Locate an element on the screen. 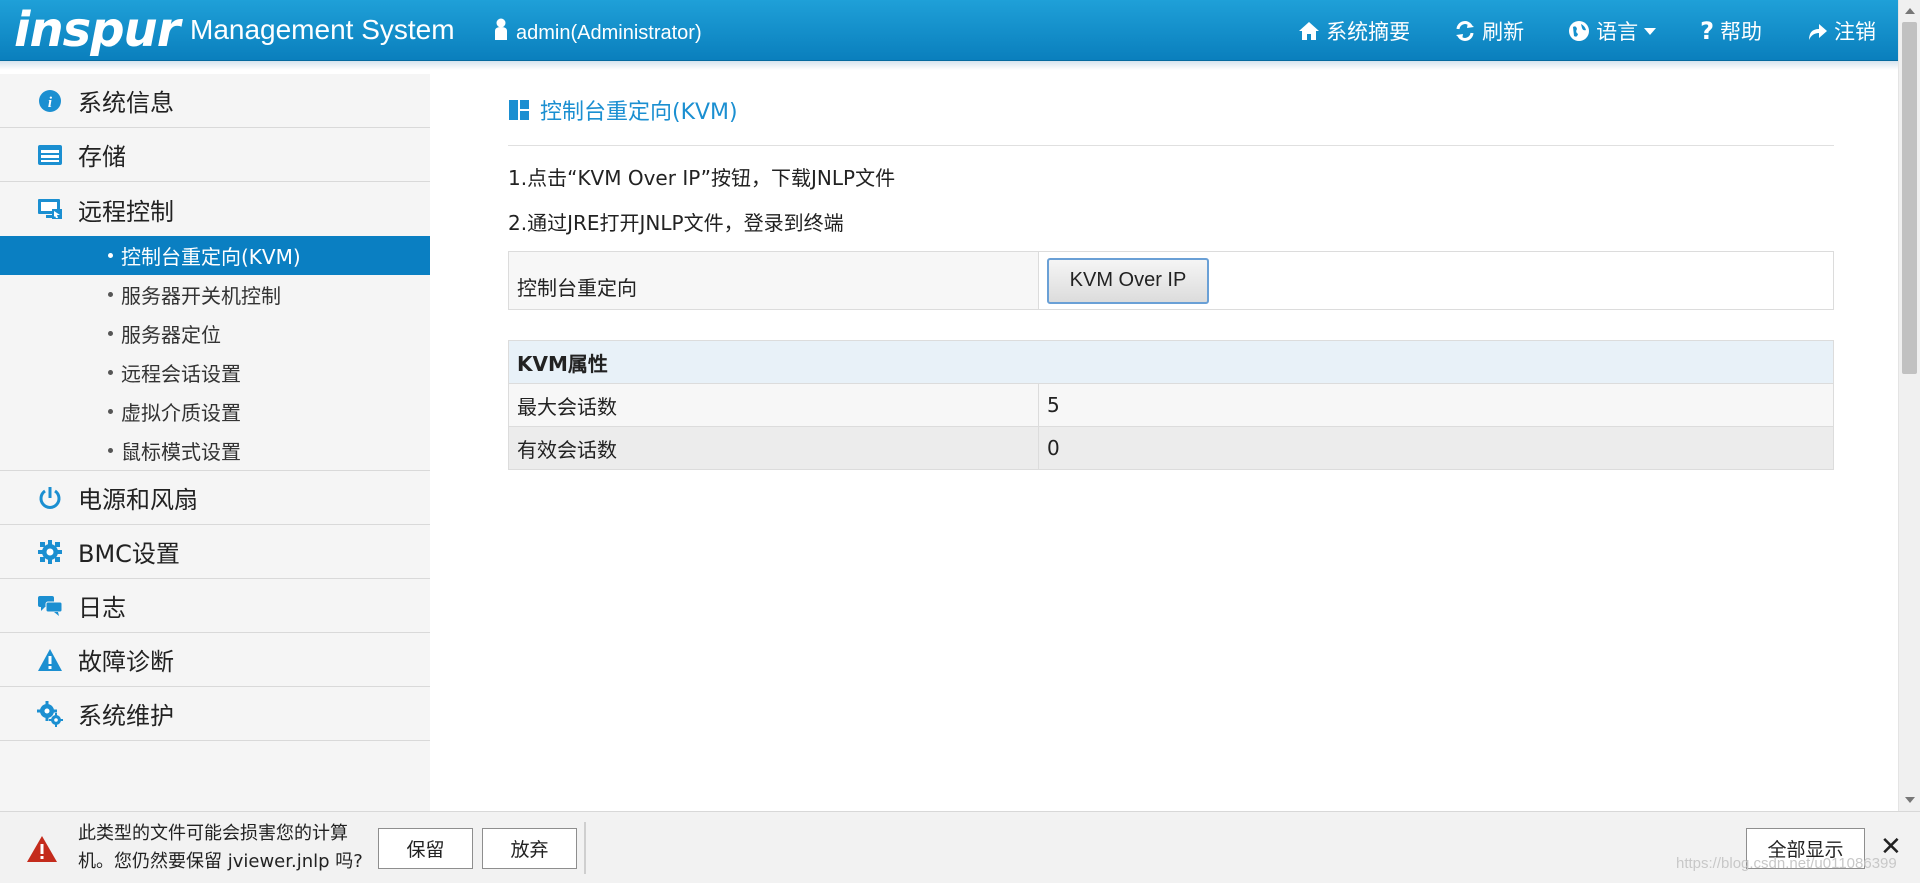 This screenshot has height=883, width=1920. refresh-icon is located at coordinates (1465, 31).